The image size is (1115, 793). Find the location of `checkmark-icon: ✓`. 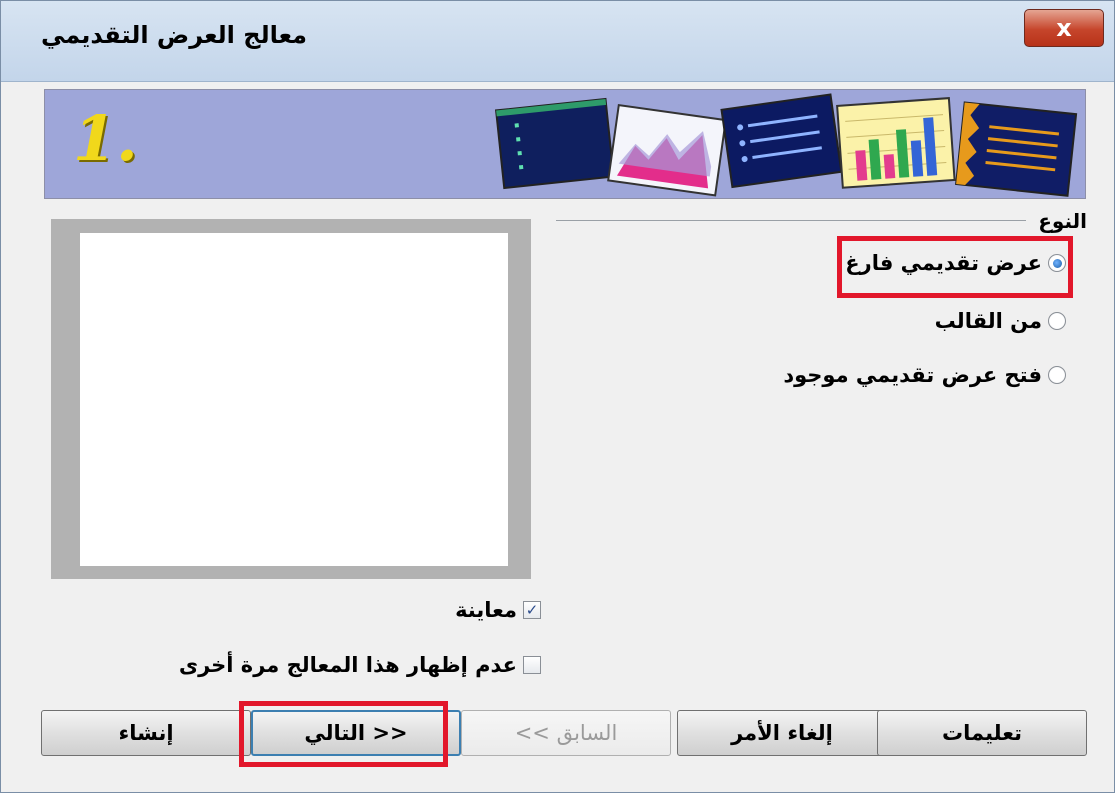

checkmark-icon: ✓ is located at coordinates (532, 610).